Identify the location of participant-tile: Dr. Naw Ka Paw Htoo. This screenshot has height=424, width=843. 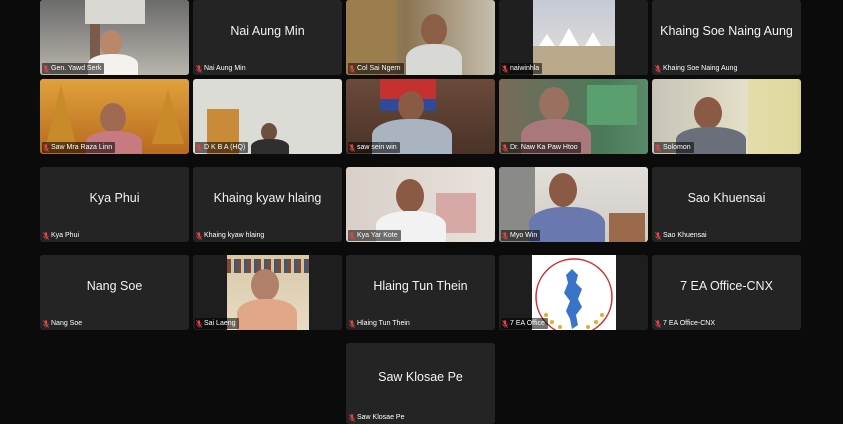
(573, 116).